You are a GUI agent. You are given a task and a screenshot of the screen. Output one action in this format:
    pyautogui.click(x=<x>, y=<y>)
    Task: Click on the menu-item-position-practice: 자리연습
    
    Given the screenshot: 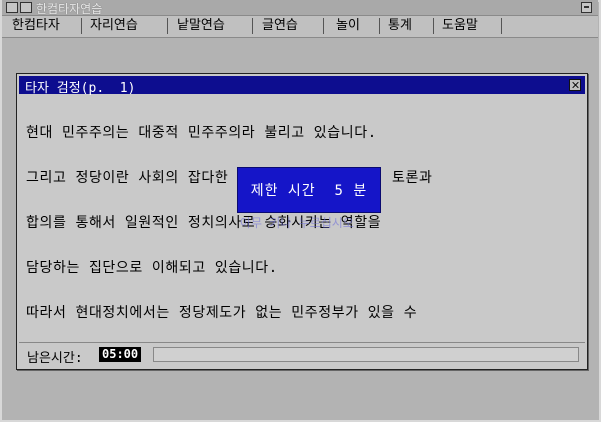 What is the action you would take?
    pyautogui.click(x=127, y=26)
    